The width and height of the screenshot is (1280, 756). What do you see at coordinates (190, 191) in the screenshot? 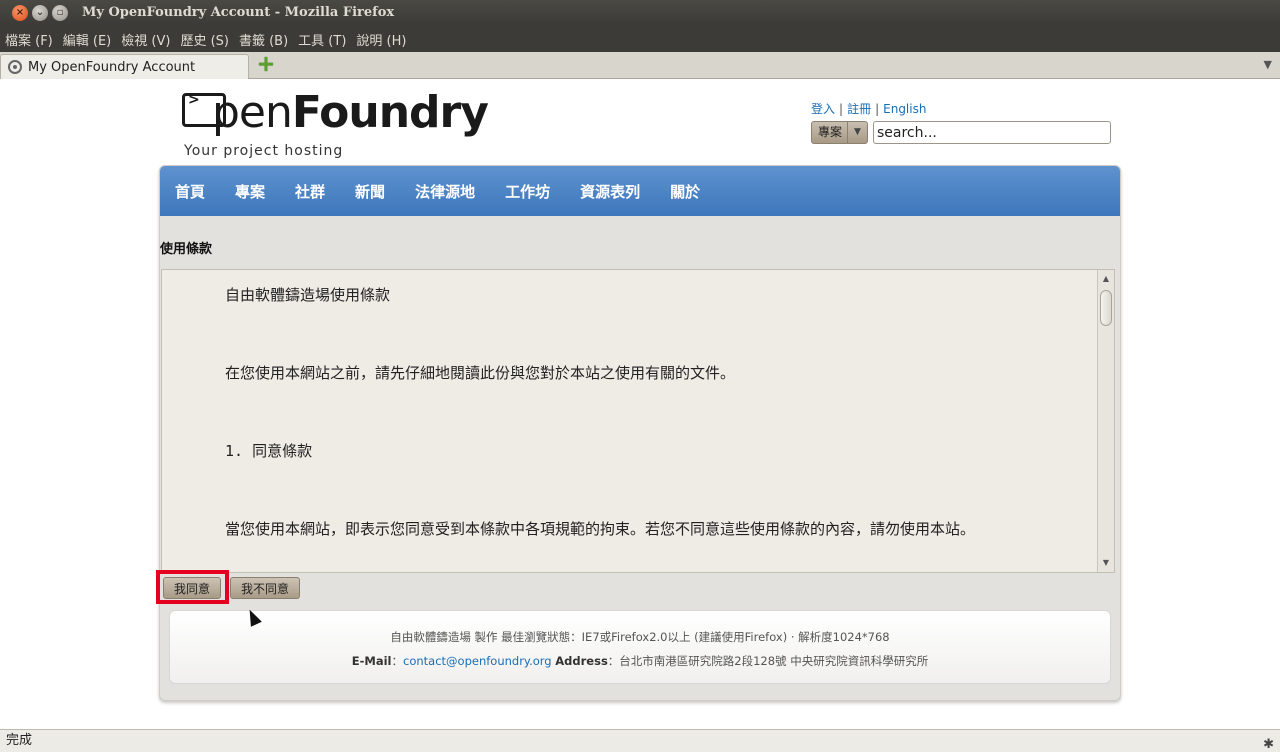
I see `nav-home: 首頁` at bounding box center [190, 191].